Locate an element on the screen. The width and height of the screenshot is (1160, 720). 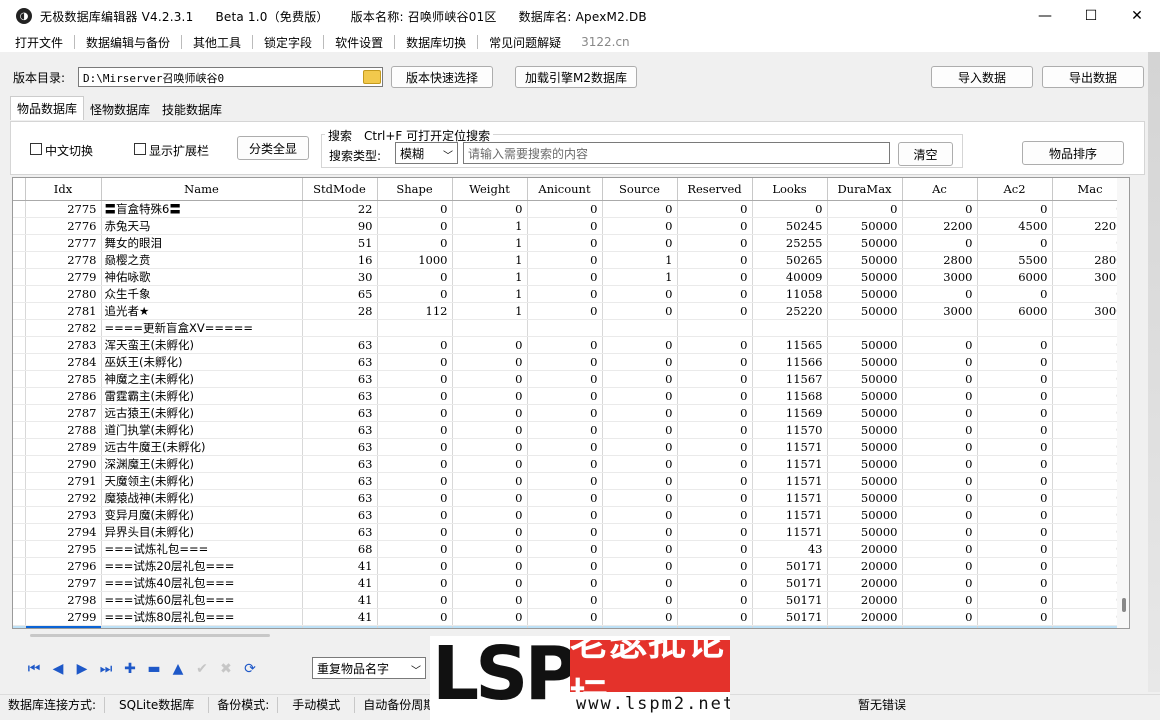
cell-idx: 2797 is located at coordinates (63, 583).